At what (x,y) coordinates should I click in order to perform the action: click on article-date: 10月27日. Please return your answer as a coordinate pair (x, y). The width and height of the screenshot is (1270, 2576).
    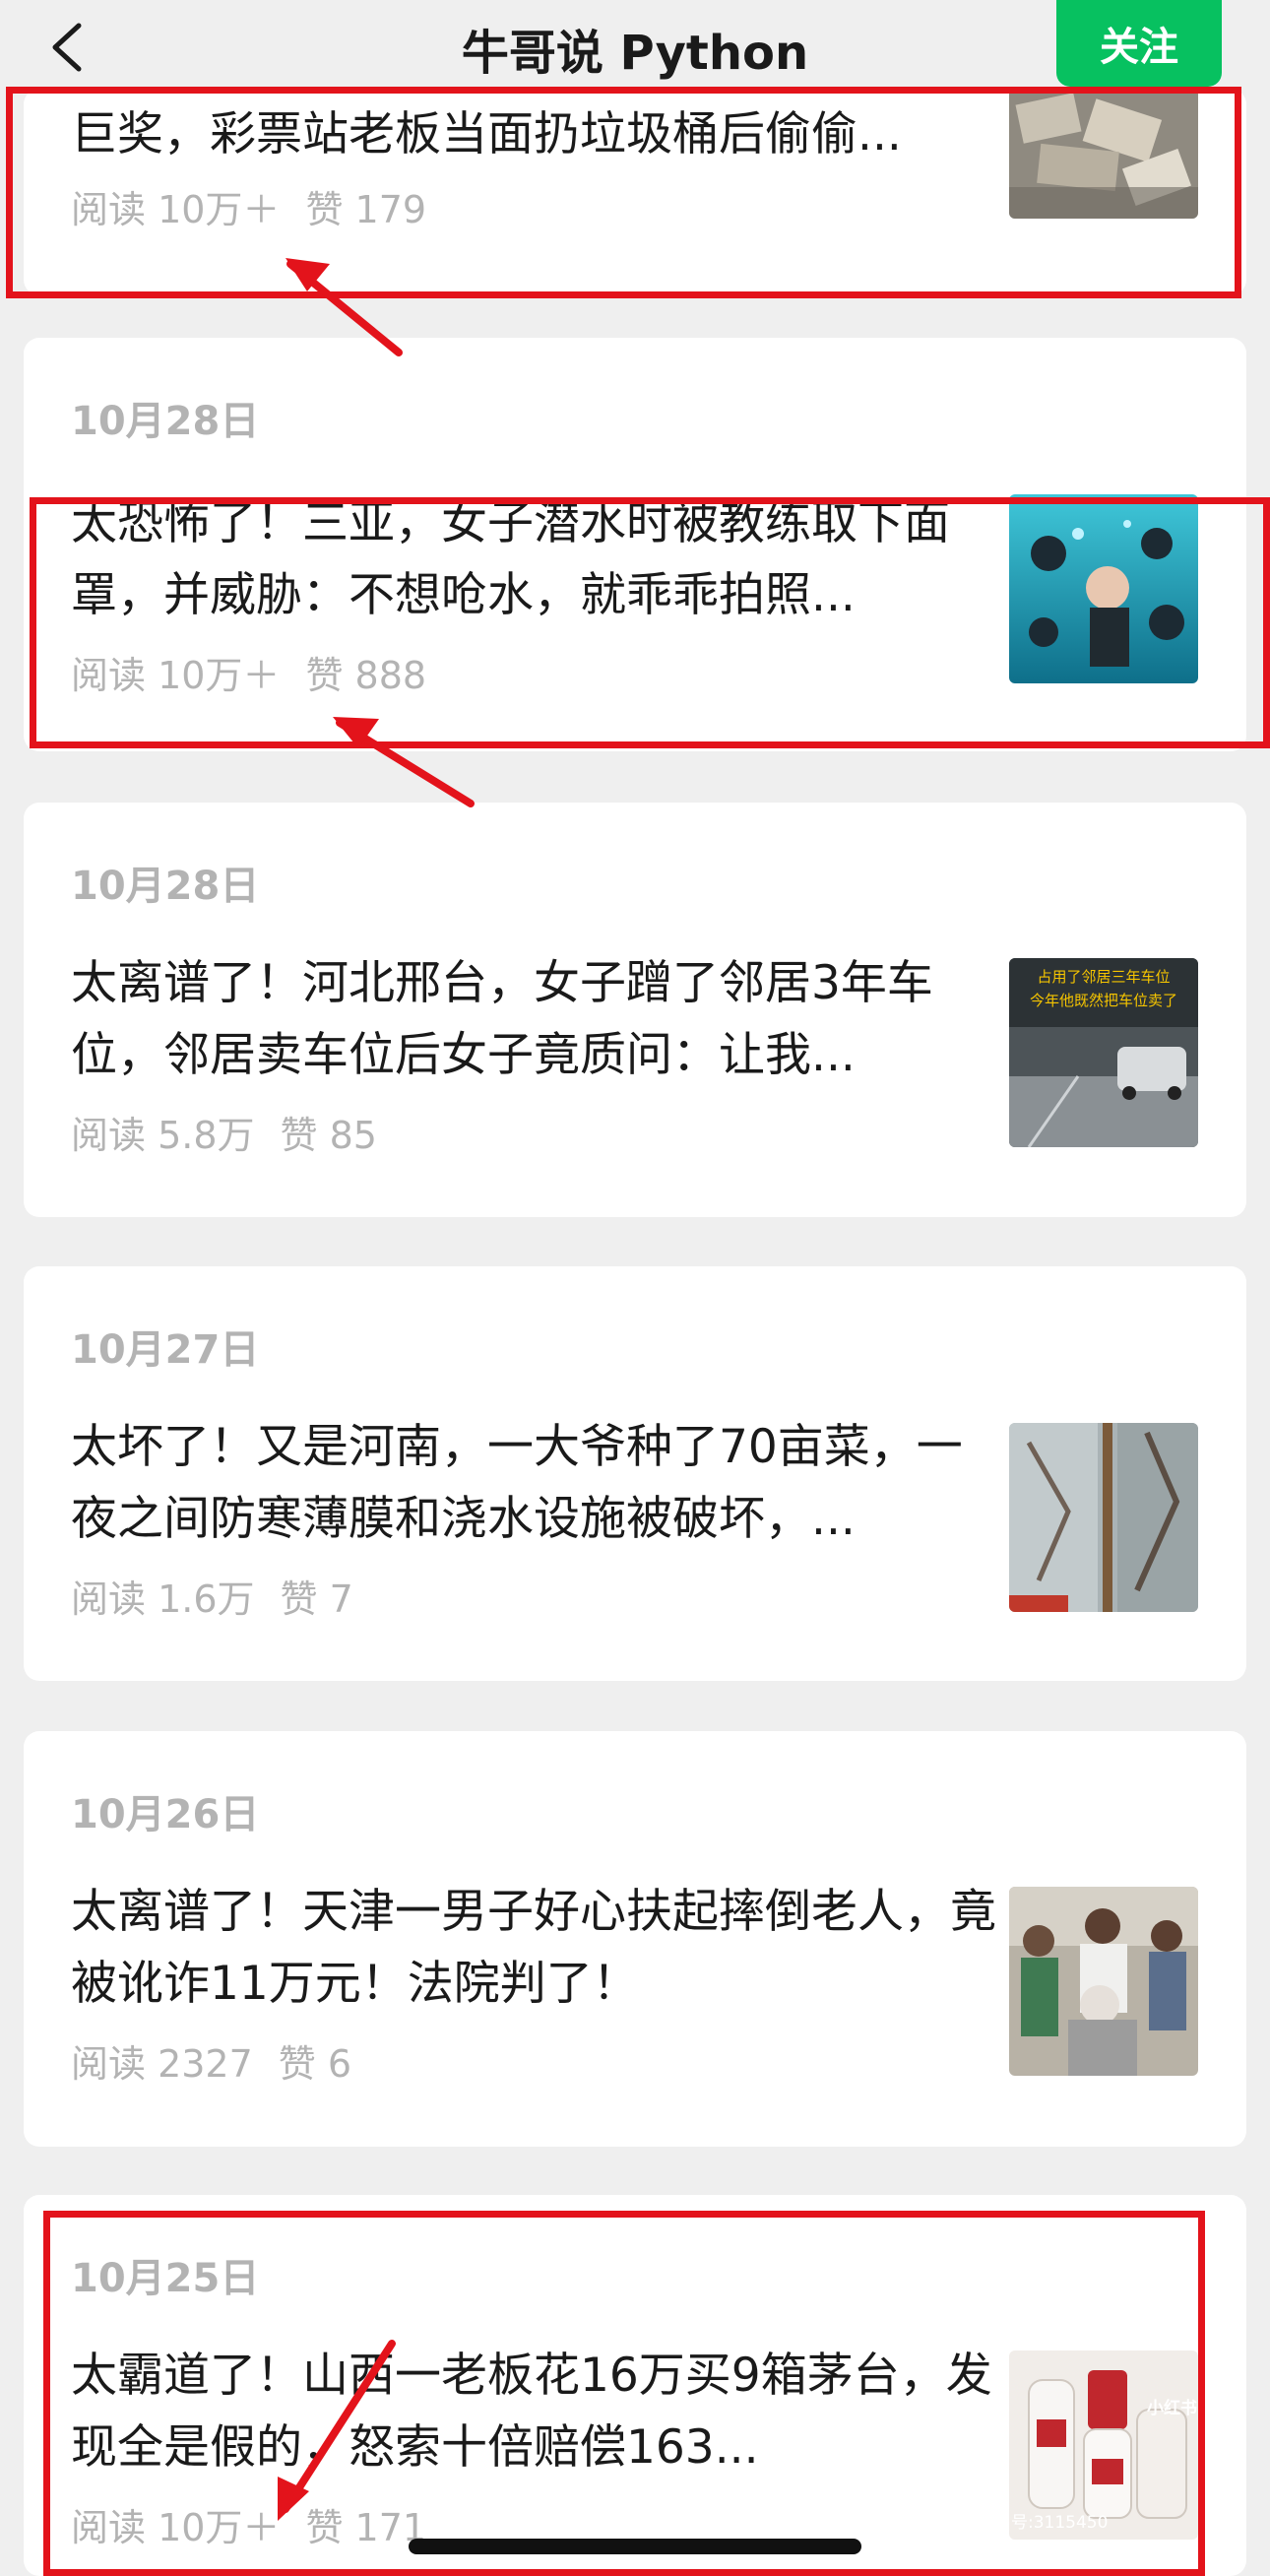
    Looking at the image, I should click on (165, 1350).